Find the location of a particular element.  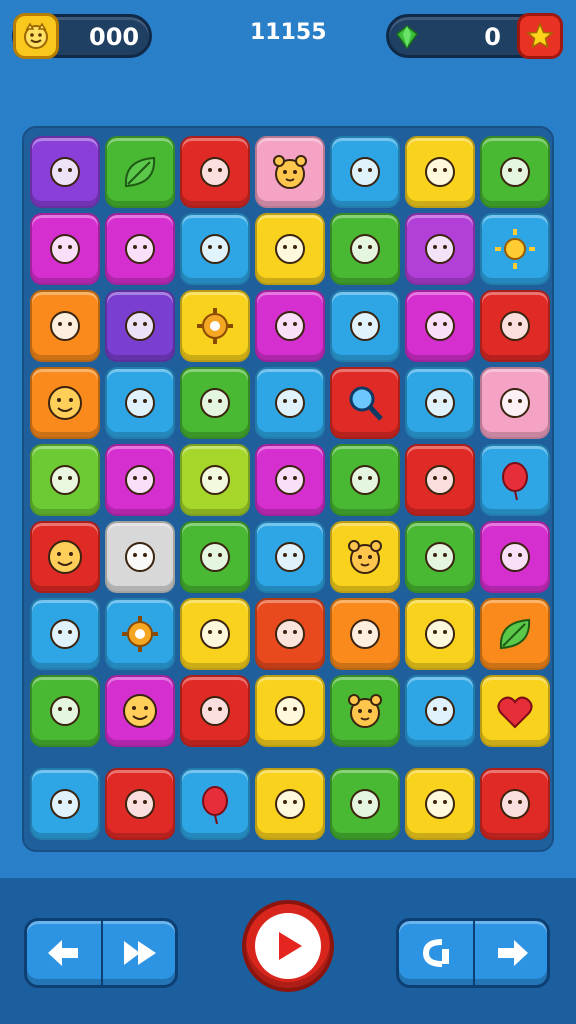

bottom-controls is located at coordinates (288, 951).